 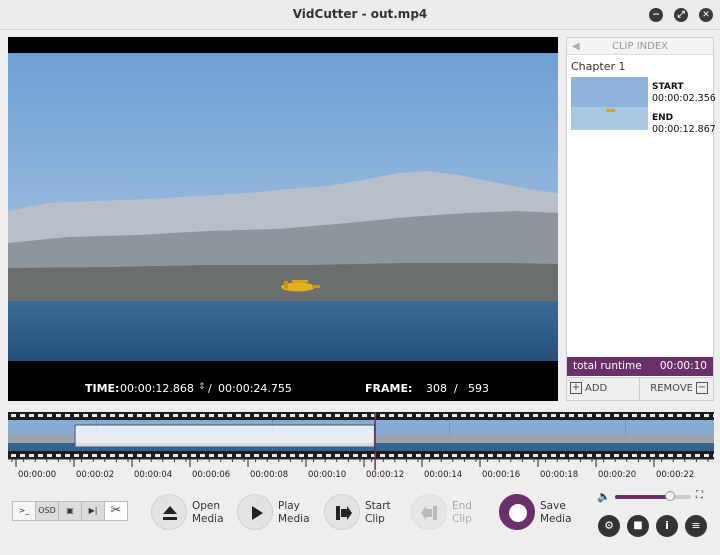 I want to click on end-clip-button, so click(x=429, y=512).